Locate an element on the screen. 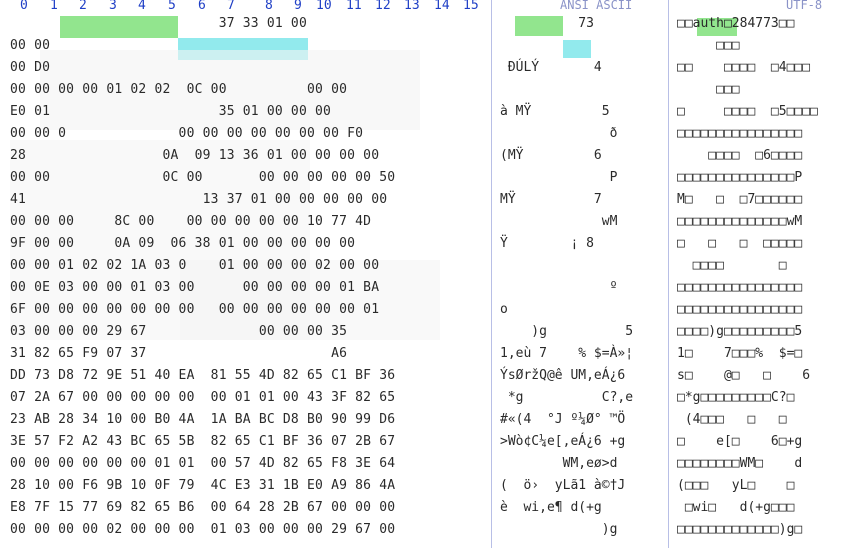 The image size is (864, 548). utf8-text: □□□□□□□□□□□□□)g□ is located at coordinates (739, 529).